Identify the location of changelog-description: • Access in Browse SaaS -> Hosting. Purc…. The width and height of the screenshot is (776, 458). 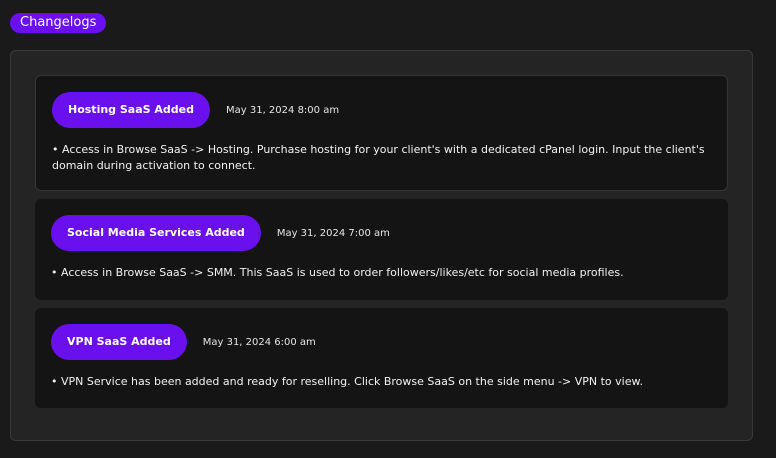
(378, 157).